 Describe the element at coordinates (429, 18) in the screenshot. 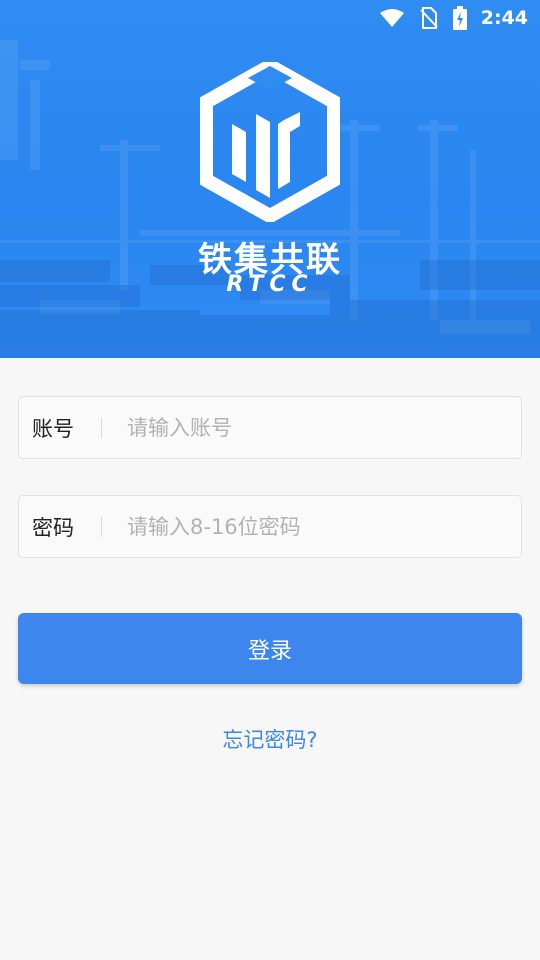

I see `no-sim-icon` at that location.